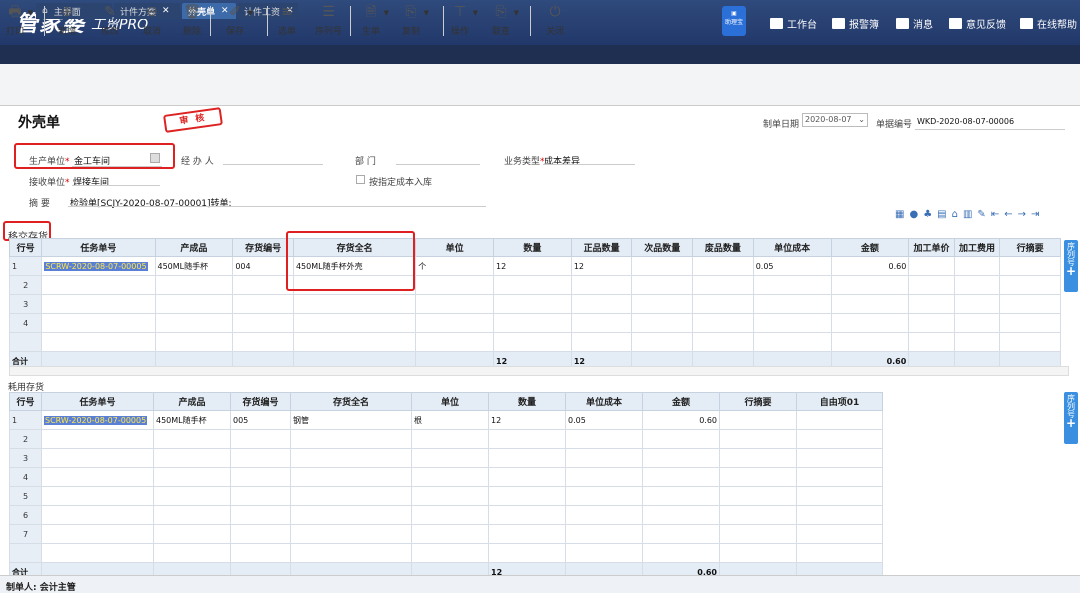  I want to click on prev-icon: ←, so click(1008, 214).